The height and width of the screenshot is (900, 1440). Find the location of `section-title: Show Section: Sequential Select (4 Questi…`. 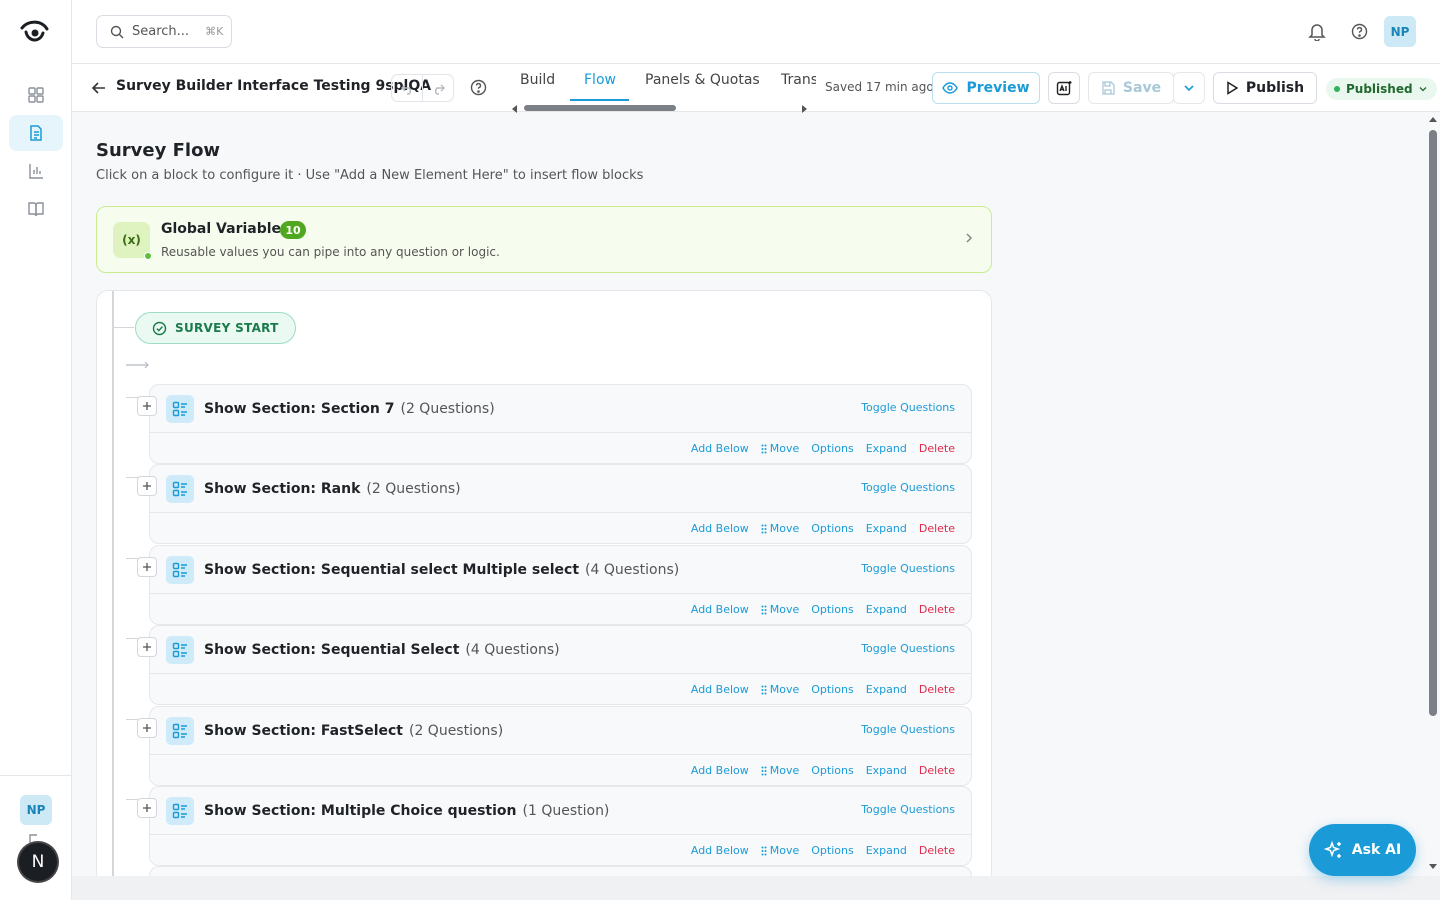

section-title: Show Section: Sequential Select (4 Questi… is located at coordinates (382, 650).